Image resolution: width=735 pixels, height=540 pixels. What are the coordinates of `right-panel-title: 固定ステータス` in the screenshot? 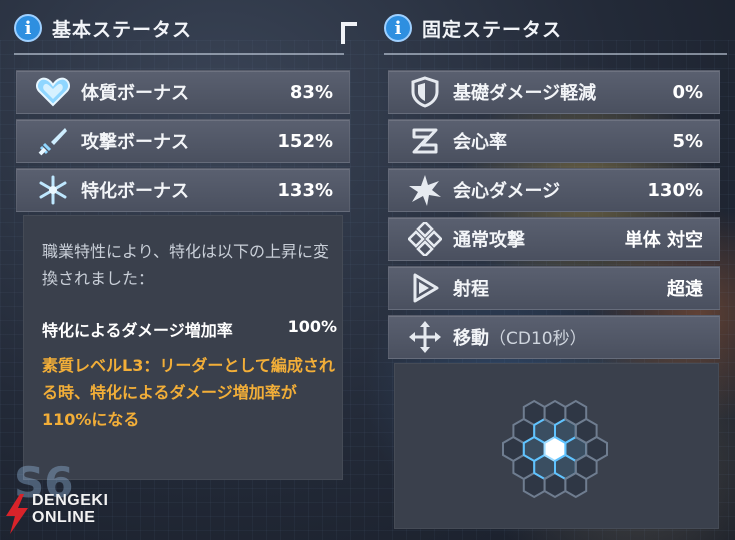 It's located at (492, 29).